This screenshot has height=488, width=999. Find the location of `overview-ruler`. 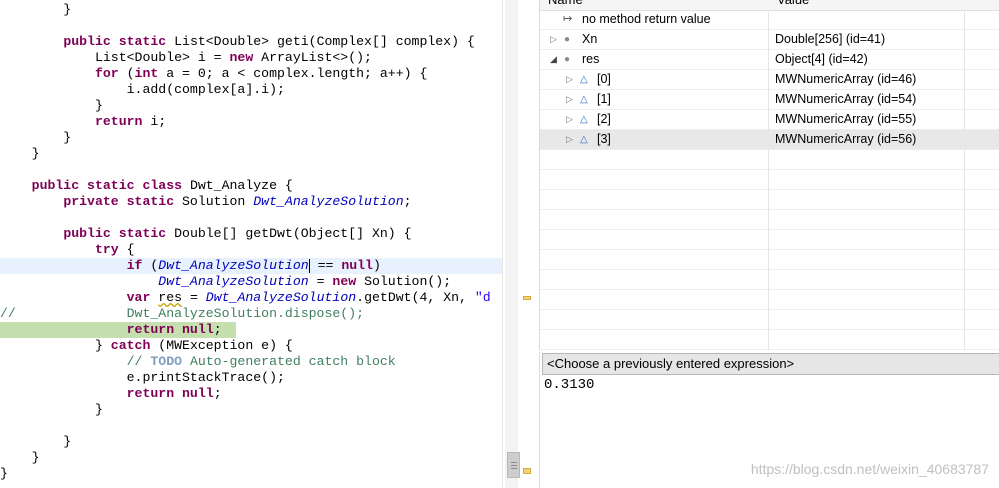

overview-ruler is located at coordinates (520, 244).